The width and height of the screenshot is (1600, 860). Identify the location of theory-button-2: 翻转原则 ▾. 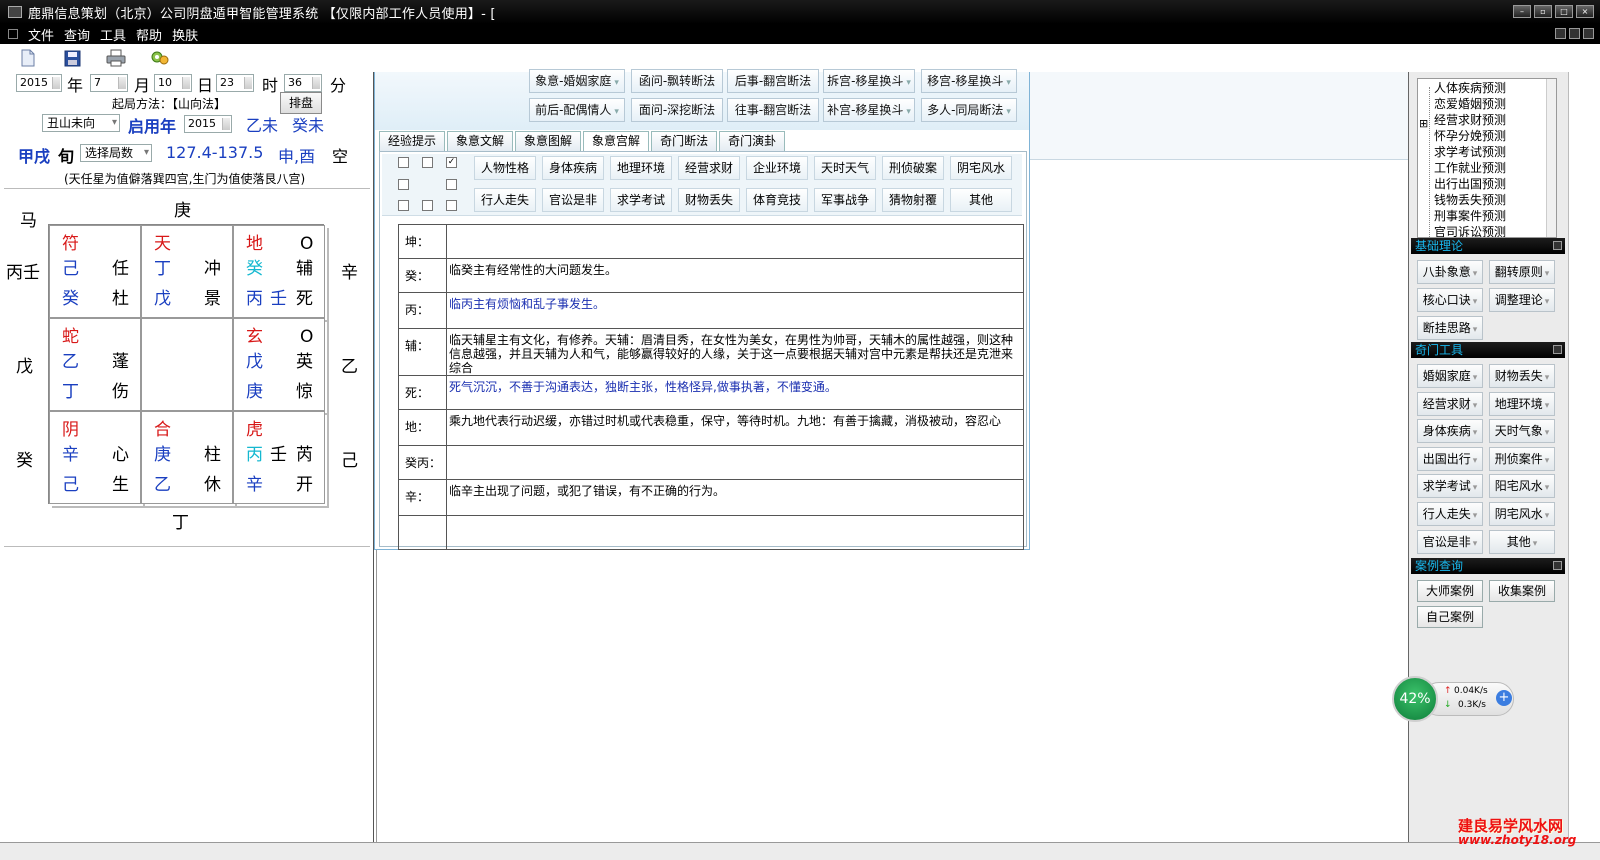
(1522, 272).